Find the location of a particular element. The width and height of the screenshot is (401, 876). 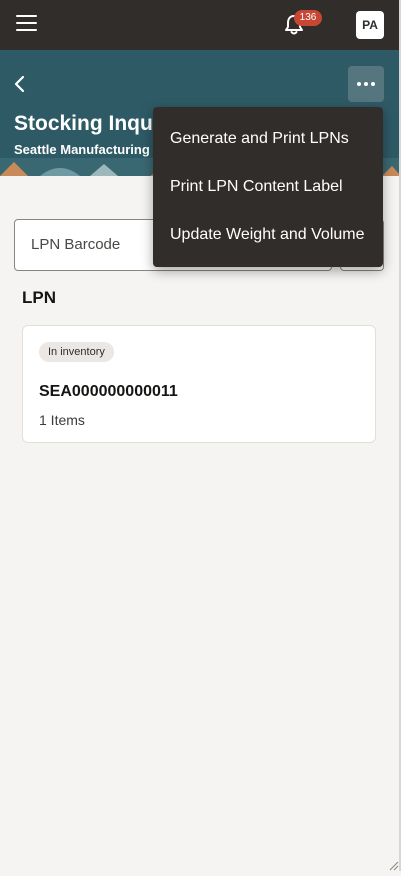

status-badge: In inventory is located at coordinates (76, 352).